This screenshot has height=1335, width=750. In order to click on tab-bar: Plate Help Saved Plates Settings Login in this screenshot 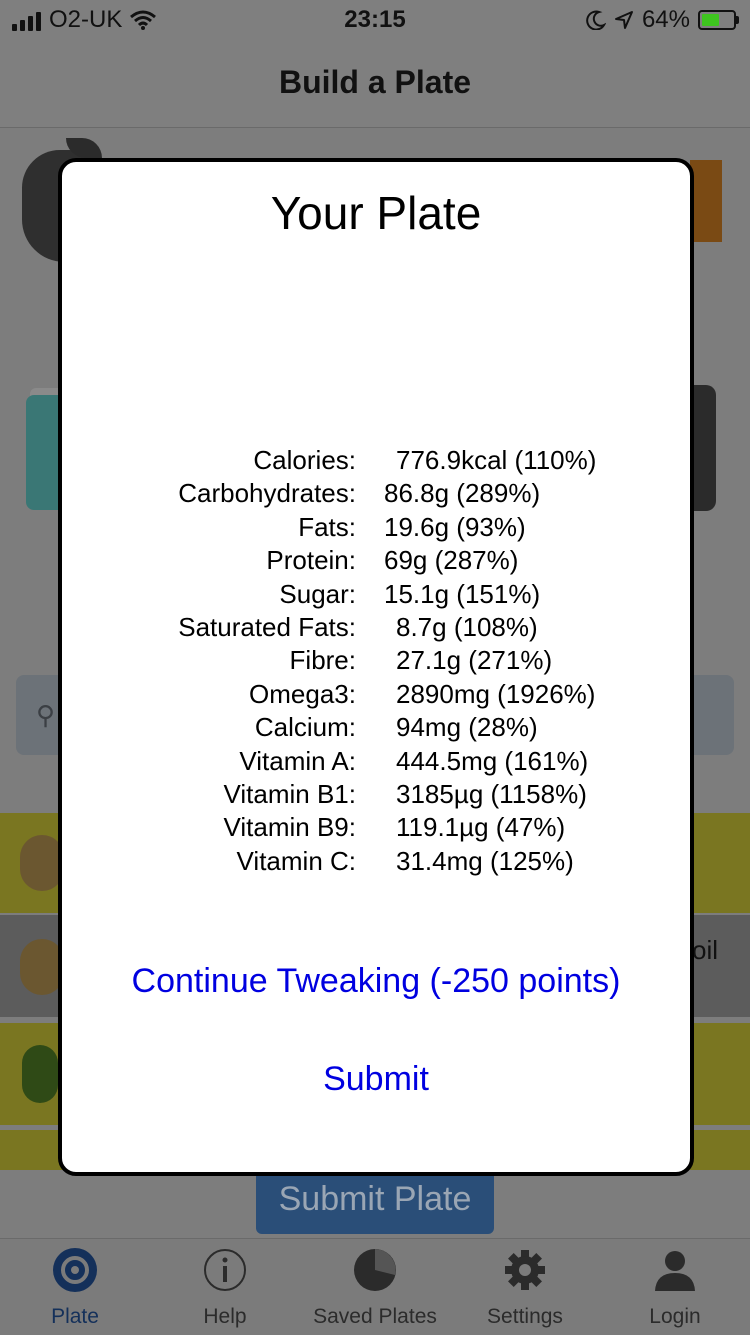, I will do `click(375, 1286)`.